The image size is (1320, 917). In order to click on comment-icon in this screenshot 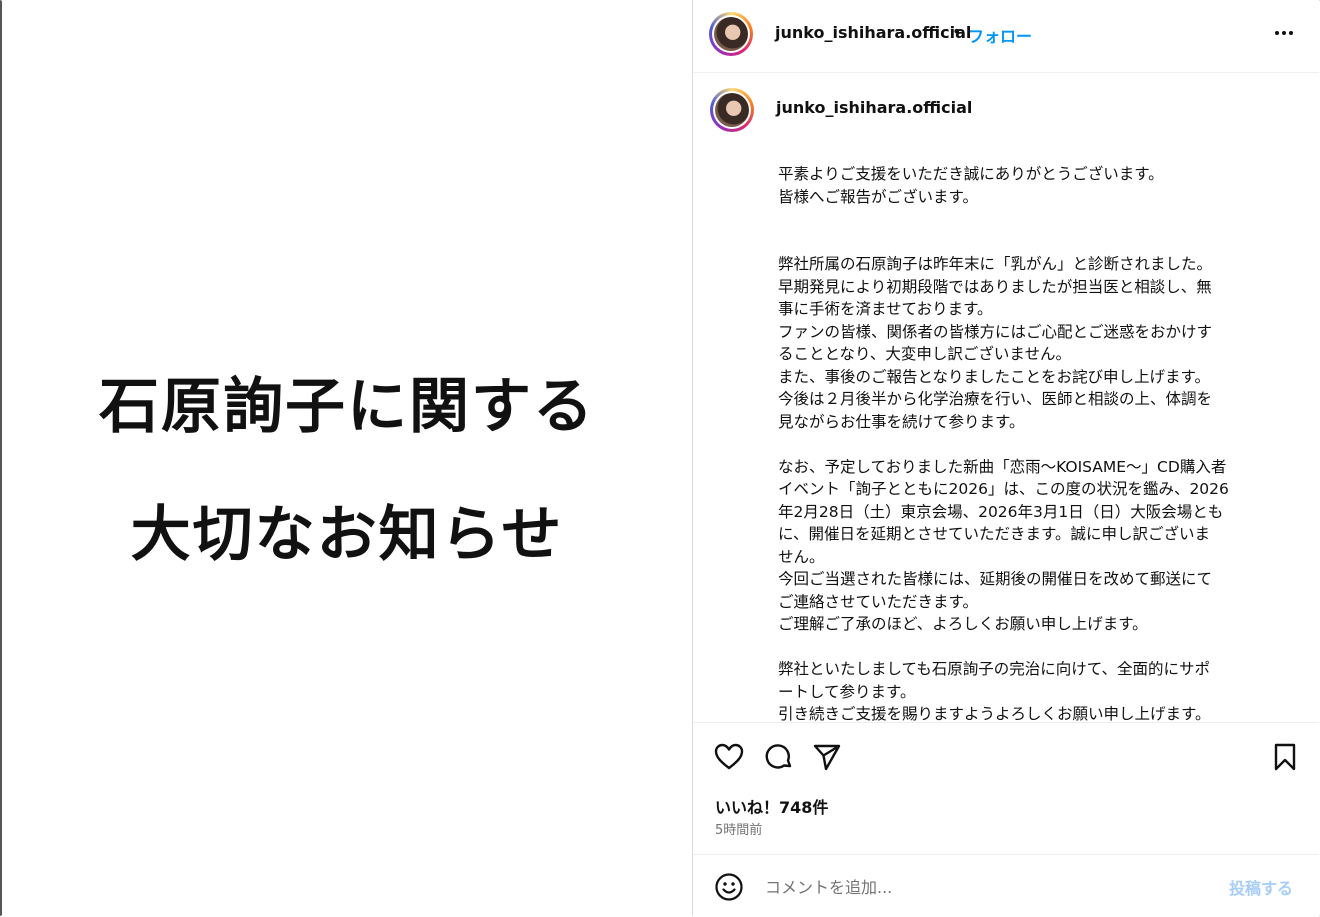, I will do `click(779, 757)`.